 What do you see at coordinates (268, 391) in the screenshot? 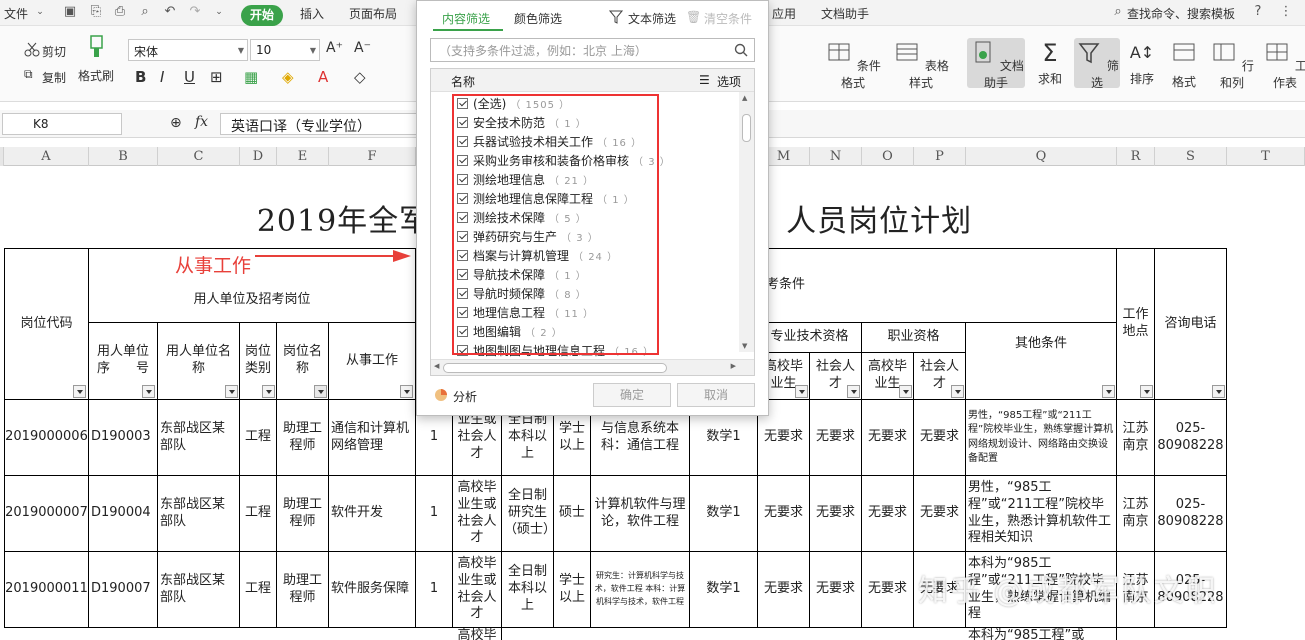
I see `filter-dropdown-d` at bounding box center [268, 391].